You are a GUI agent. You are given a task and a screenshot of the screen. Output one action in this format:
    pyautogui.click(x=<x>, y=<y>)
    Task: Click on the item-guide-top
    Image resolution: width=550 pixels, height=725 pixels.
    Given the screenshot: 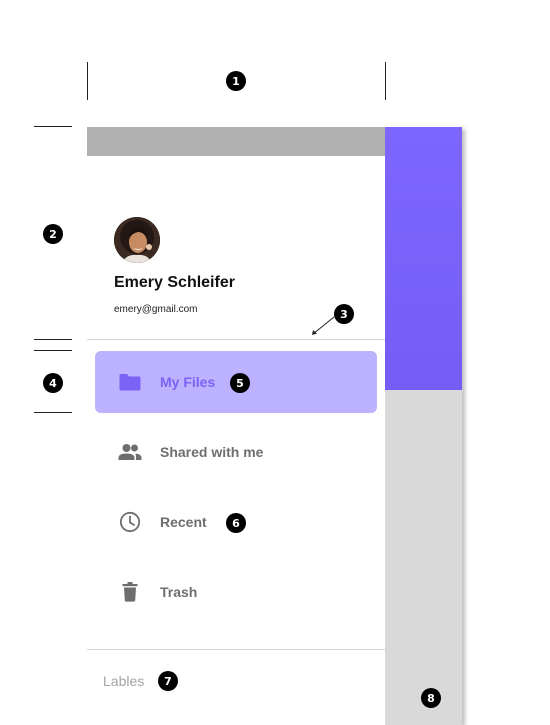 What is the action you would take?
    pyautogui.click(x=53, y=350)
    